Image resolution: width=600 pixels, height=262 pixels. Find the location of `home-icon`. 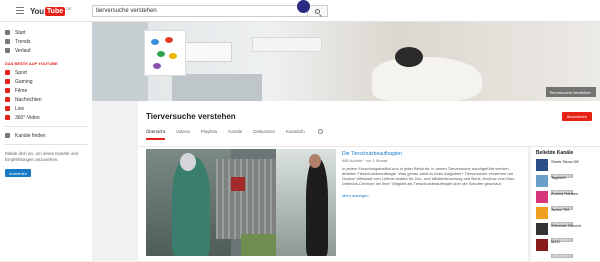

home-icon is located at coordinates (7, 32).